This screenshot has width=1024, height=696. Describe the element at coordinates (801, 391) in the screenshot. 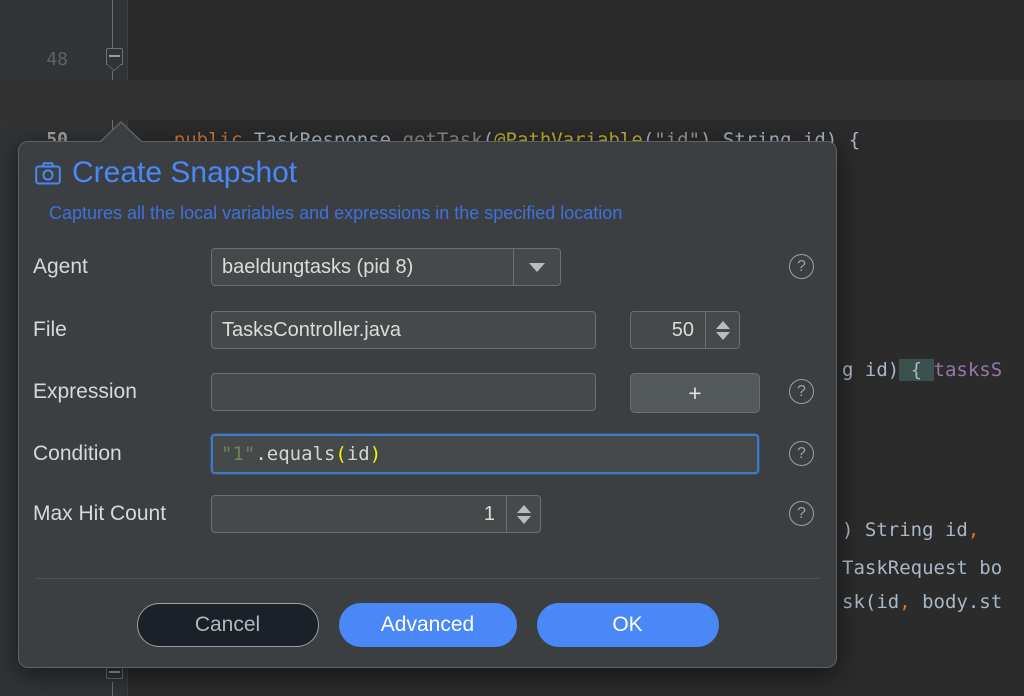

I see `expression-help-icon: ?` at that location.